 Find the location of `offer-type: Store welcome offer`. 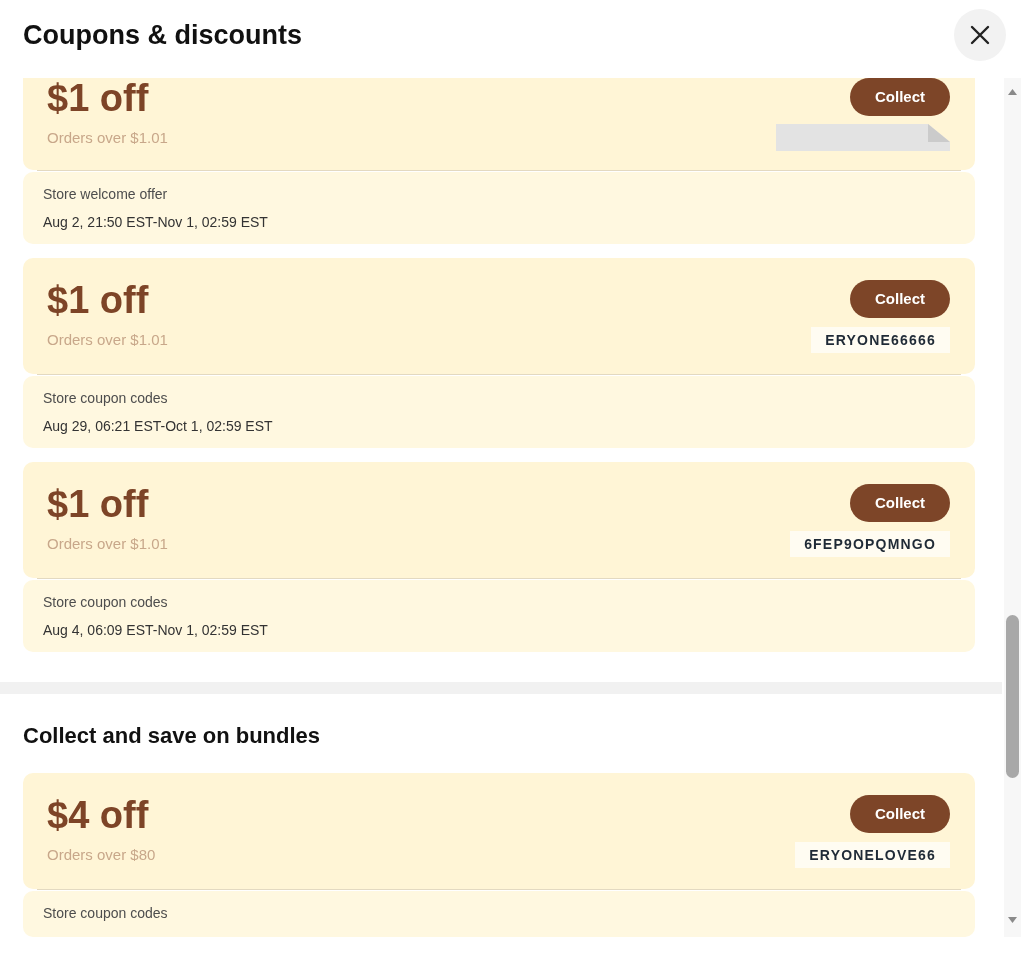

offer-type: Store welcome offer is located at coordinates (105, 194).